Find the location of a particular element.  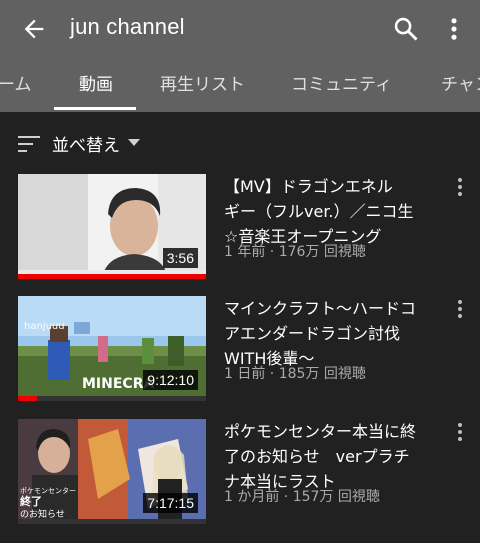

tab-channels: チャン is located at coordinates (460, 85).